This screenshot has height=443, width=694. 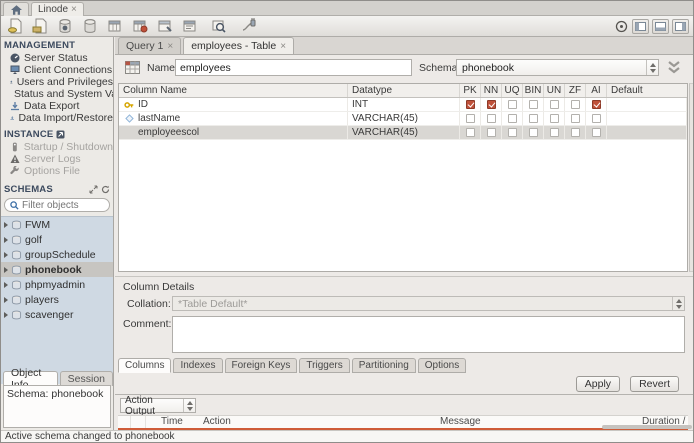 What do you see at coordinates (40, 26) in the screenshot?
I see `open-sql-script-button` at bounding box center [40, 26].